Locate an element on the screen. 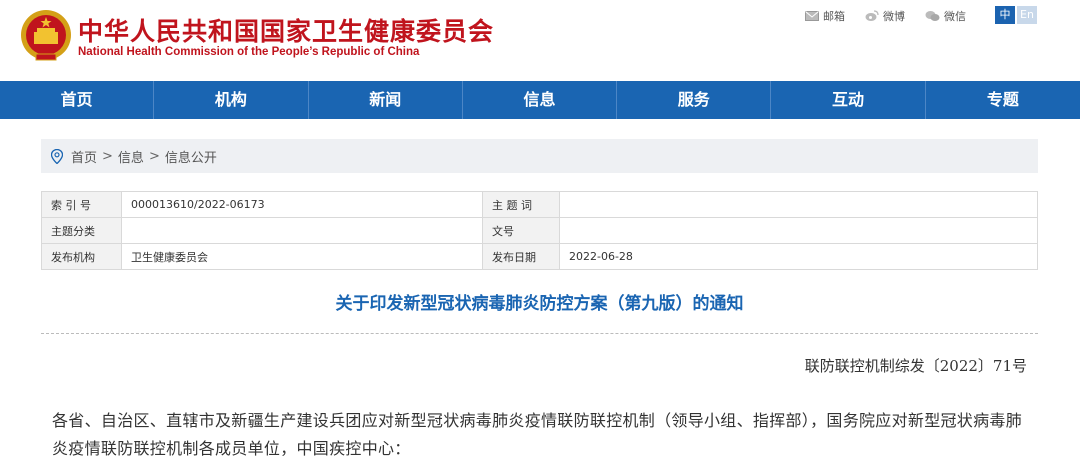 The height and width of the screenshot is (463, 1080). article-title: 关于印发新型冠状病毒肺炎防控方案（第九版）的通知 is located at coordinates (539, 304).